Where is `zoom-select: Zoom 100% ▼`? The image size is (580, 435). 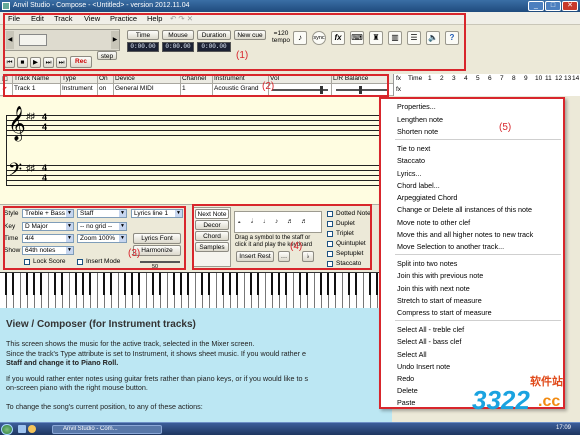 zoom-select: Zoom 100% ▼ is located at coordinates (102, 238).